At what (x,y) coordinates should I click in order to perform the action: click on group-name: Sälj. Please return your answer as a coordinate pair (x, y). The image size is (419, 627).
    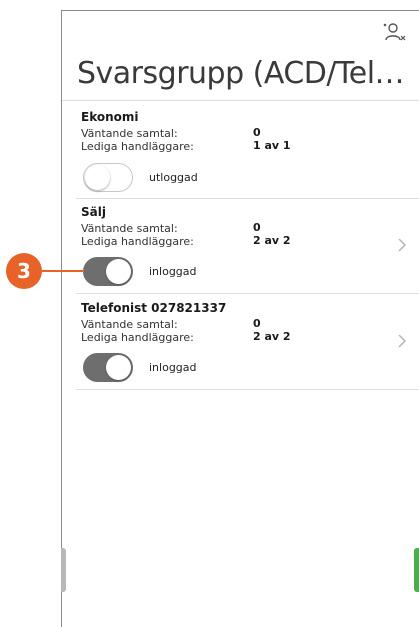
    Looking at the image, I should click on (93, 212).